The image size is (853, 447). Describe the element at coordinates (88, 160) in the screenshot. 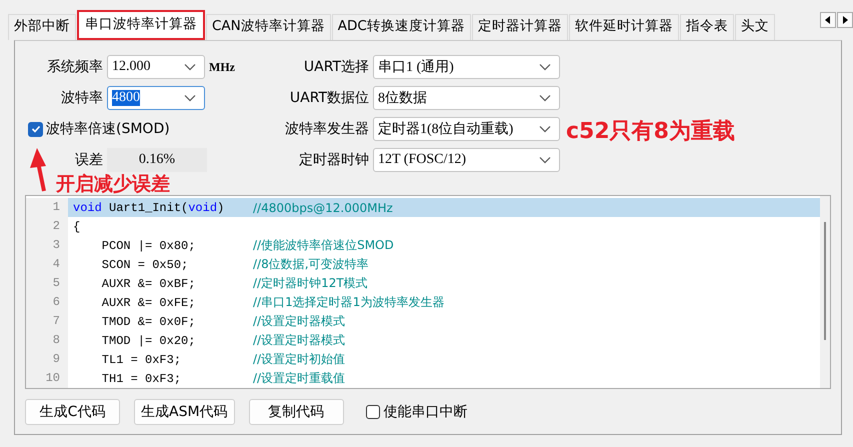

I see `field-label: 误差` at that location.